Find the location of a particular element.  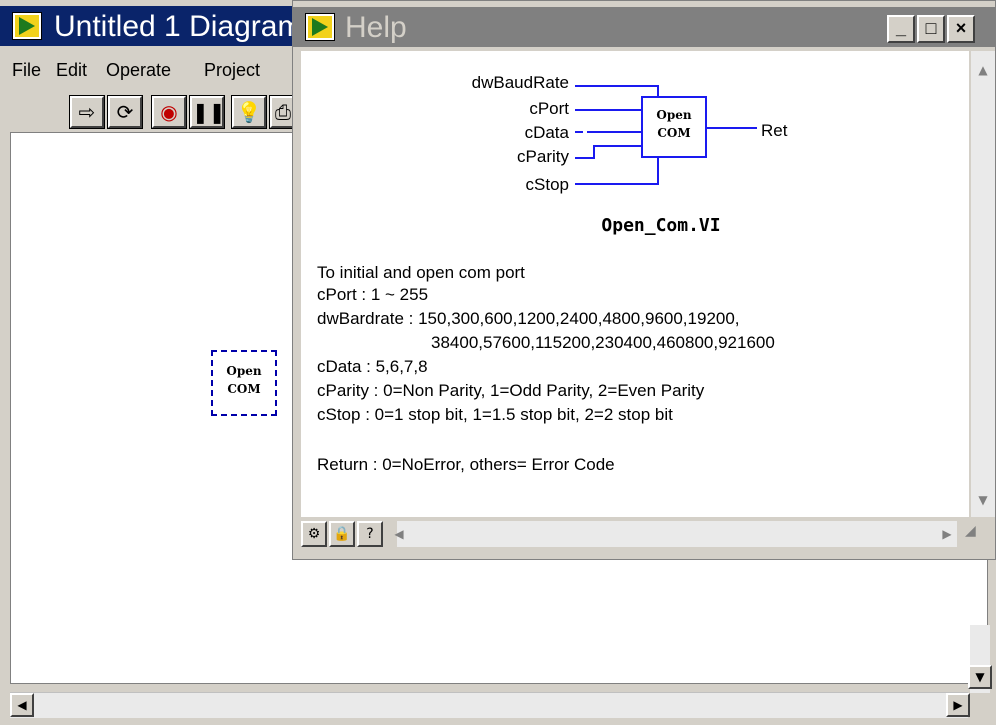

wire-cstop-rise is located at coordinates (658, 170).